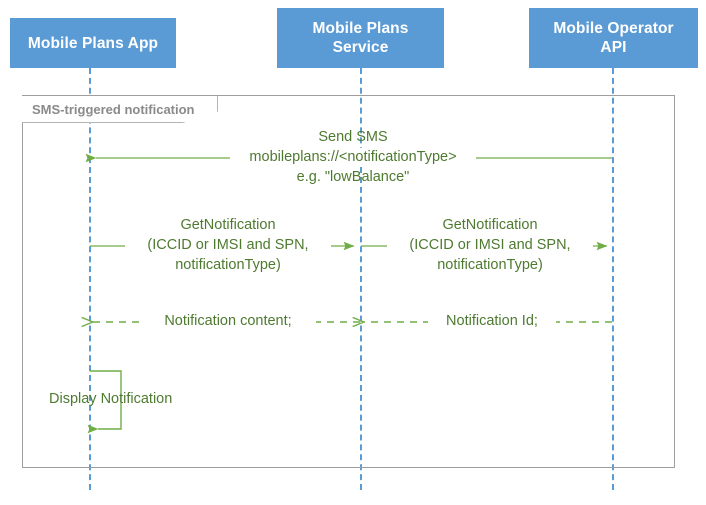 This screenshot has height=505, width=706. Describe the element at coordinates (353, 157) in the screenshot. I see `message-label-m1-line2: mobileplans://<notificationType>` at that location.